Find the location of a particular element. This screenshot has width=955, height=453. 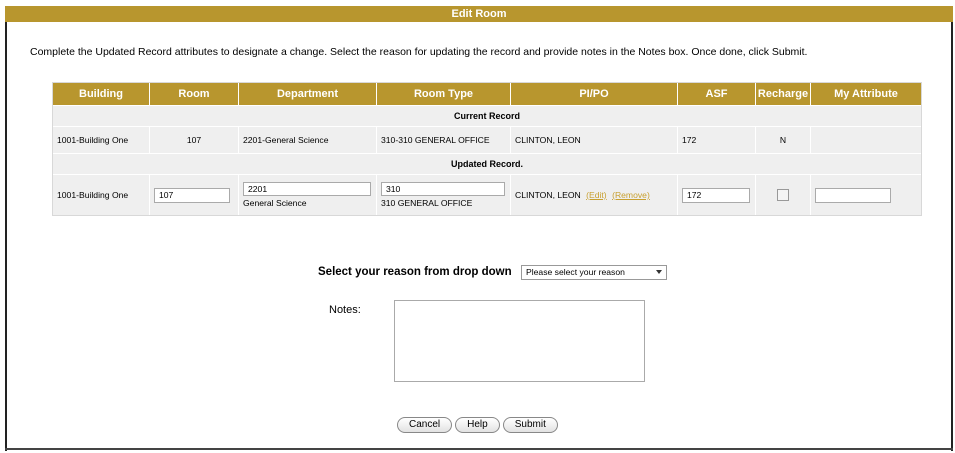

cancel-button: Cancel is located at coordinates (425, 425).